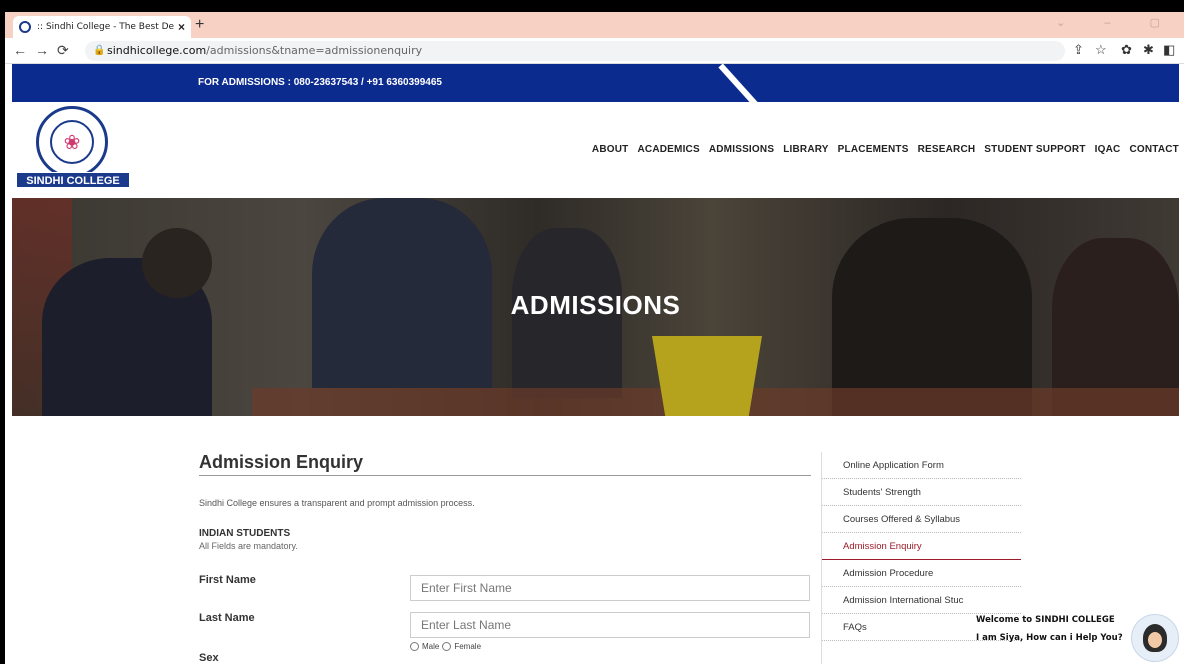 The image size is (1184, 664). I want to click on sex-label: Sex, so click(209, 658).